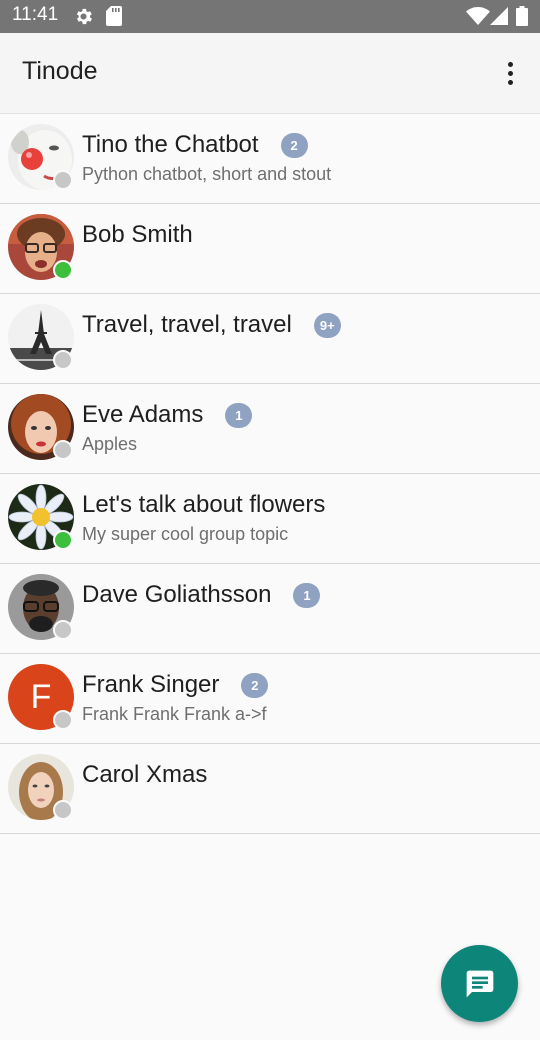 Image resolution: width=540 pixels, height=1040 pixels. What do you see at coordinates (114, 16) in the screenshot?
I see `sd-card-icon` at bounding box center [114, 16].